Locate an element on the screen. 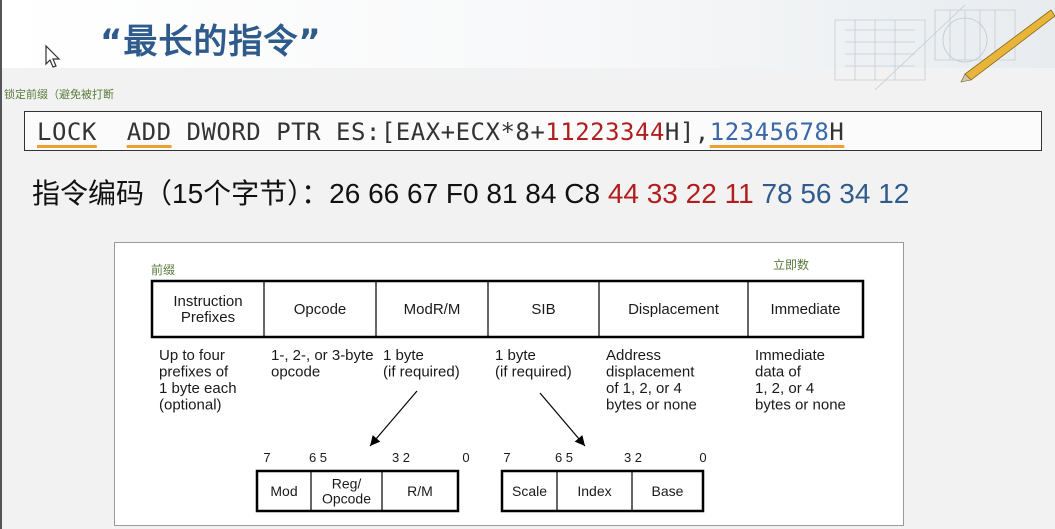 This screenshot has height=529, width=1055. modrm-field-r-m: R/M is located at coordinates (420, 491).